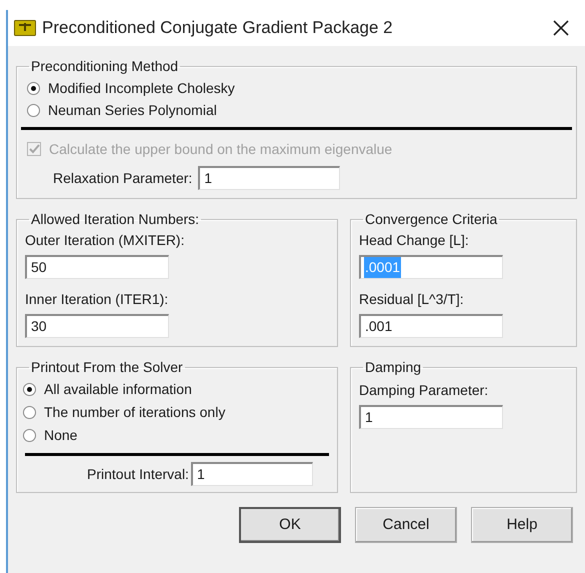 Image resolution: width=585 pixels, height=573 pixels. I want to click on field-label: Residual [L^3/T]:, so click(412, 299).